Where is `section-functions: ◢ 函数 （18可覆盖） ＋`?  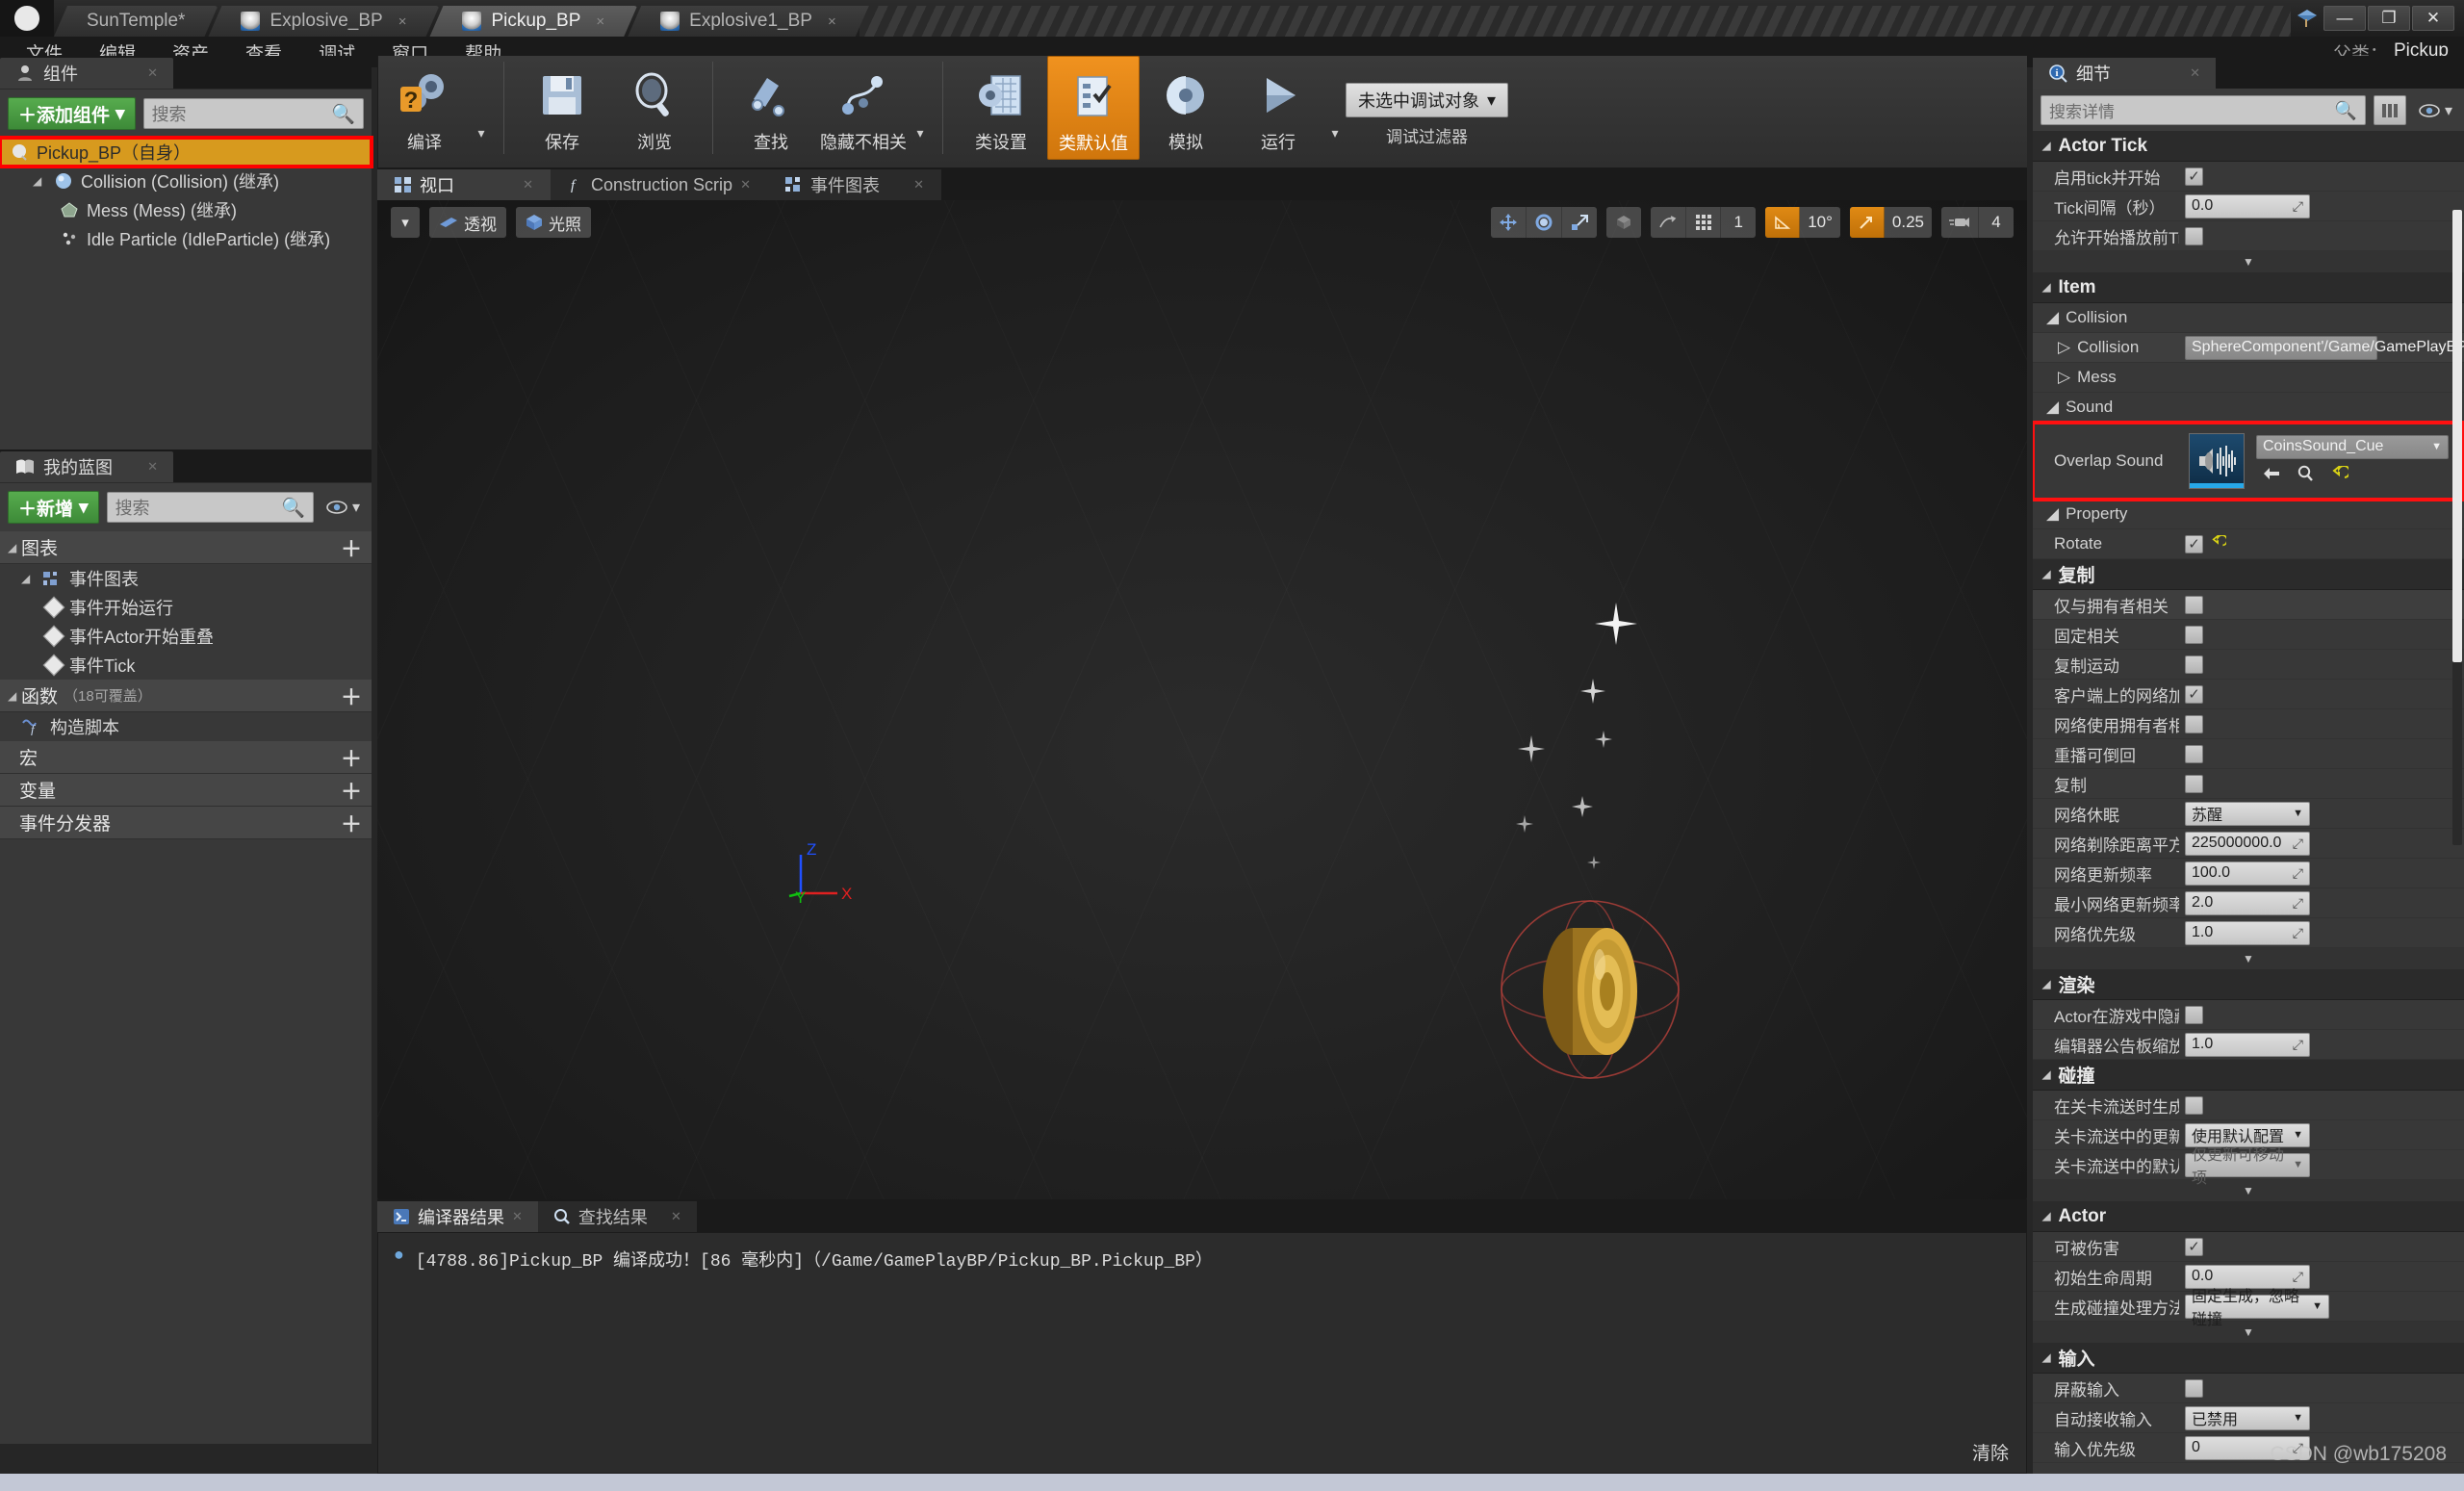 section-functions: ◢ 函数 （18可覆盖） ＋ is located at coordinates (186, 696).